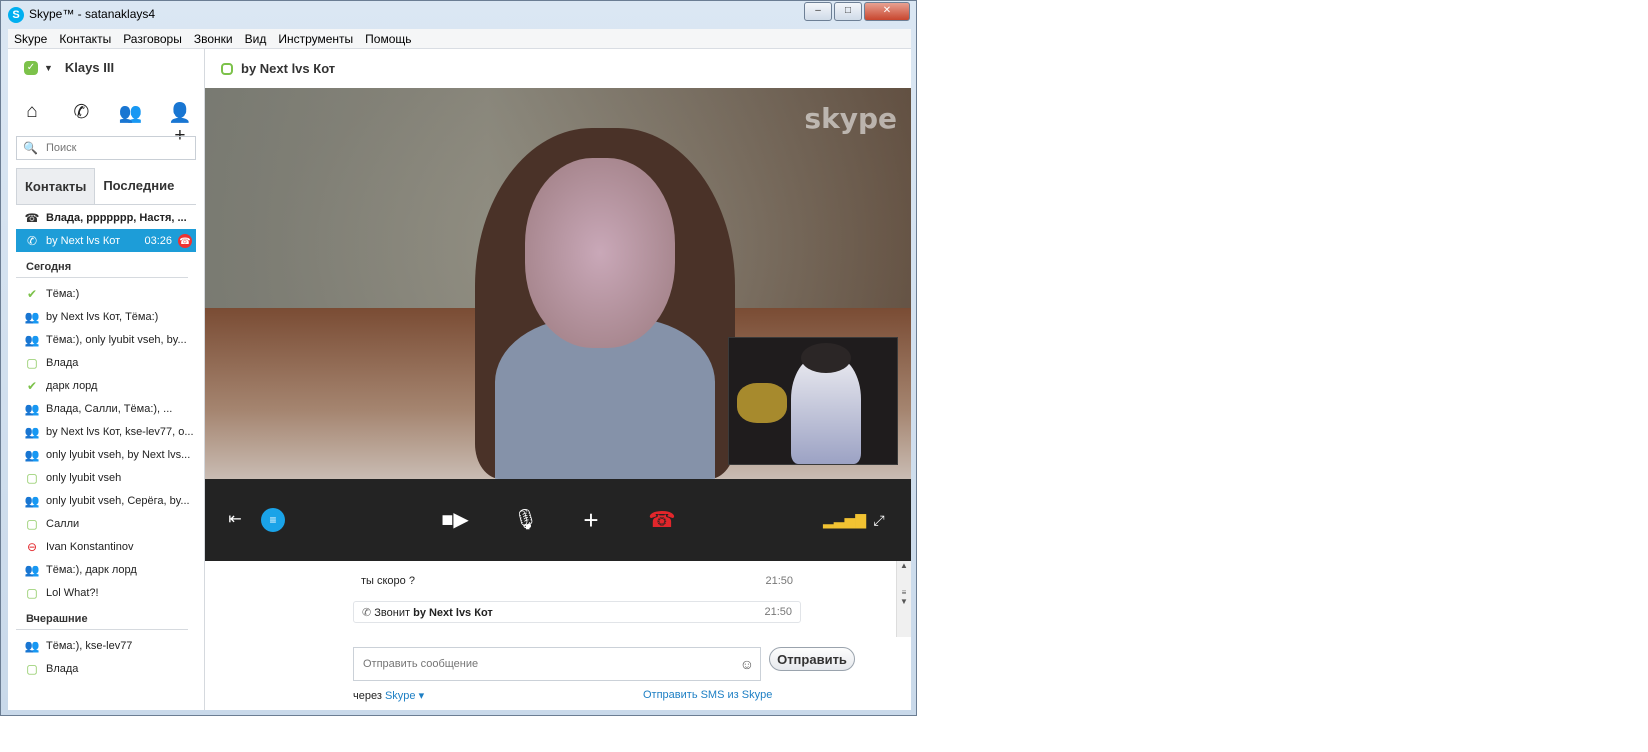 The image size is (1648, 752). I want to click on send-via: через Skype ▾, so click(388, 695).